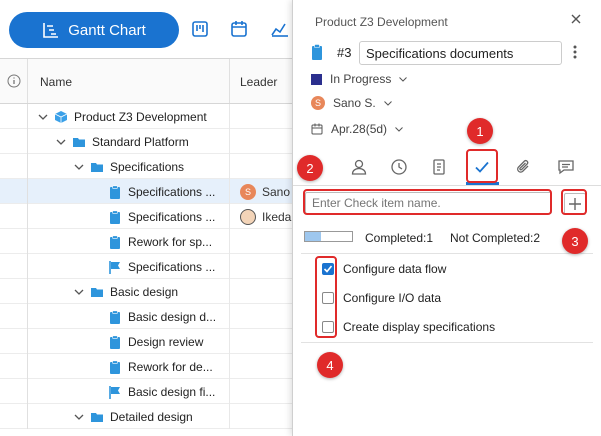 Image resolution: width=601 pixels, height=436 pixels. What do you see at coordinates (310, 168) in the screenshot?
I see `callout-2: 2` at bounding box center [310, 168].